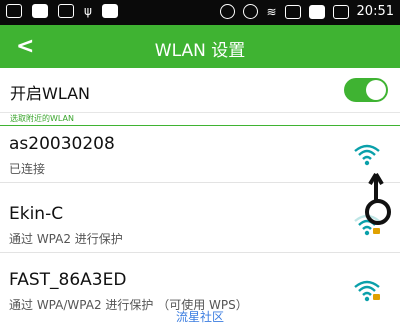 The width and height of the screenshot is (400, 325). I want to click on clock: 20:51, so click(375, 11).